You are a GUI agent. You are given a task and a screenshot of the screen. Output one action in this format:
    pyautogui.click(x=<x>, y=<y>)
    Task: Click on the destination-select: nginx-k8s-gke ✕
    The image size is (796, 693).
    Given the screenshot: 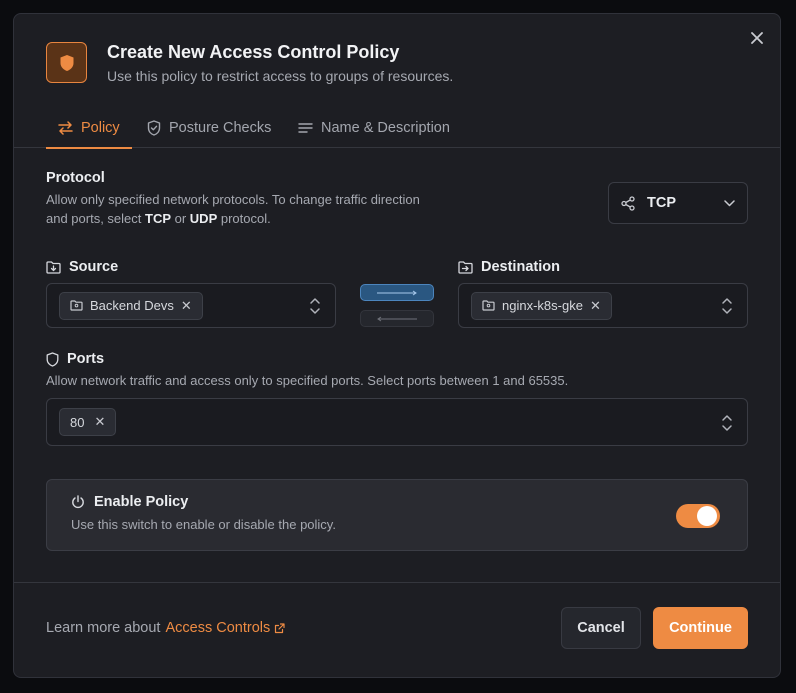 What is the action you would take?
    pyautogui.click(x=603, y=305)
    